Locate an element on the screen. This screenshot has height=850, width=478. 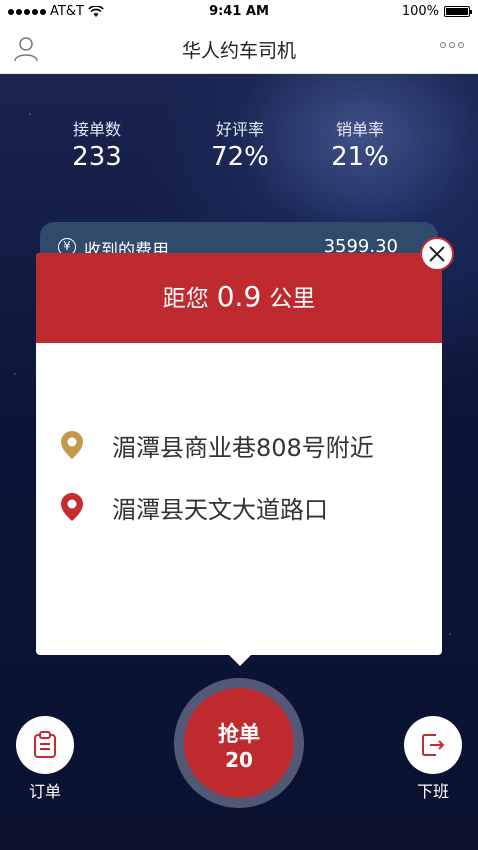
popup-header: 距您 0.9 公里 is located at coordinates (239, 298).